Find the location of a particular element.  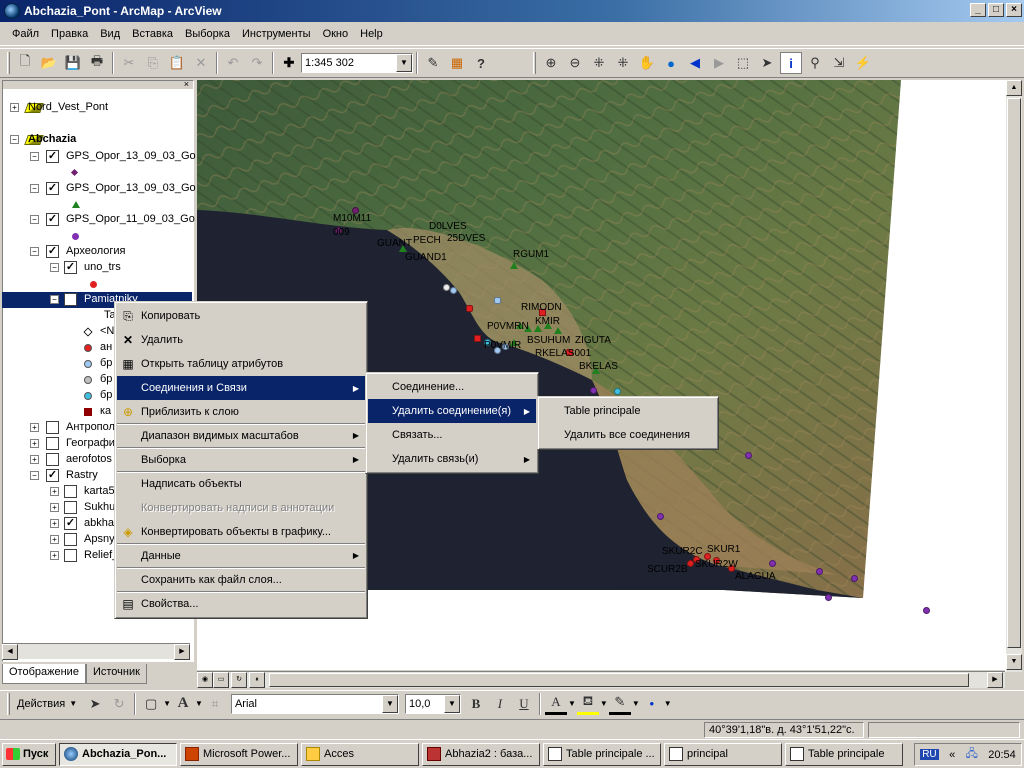

layer-archaeology: − ✓ Археология is located at coordinates (97, 252).